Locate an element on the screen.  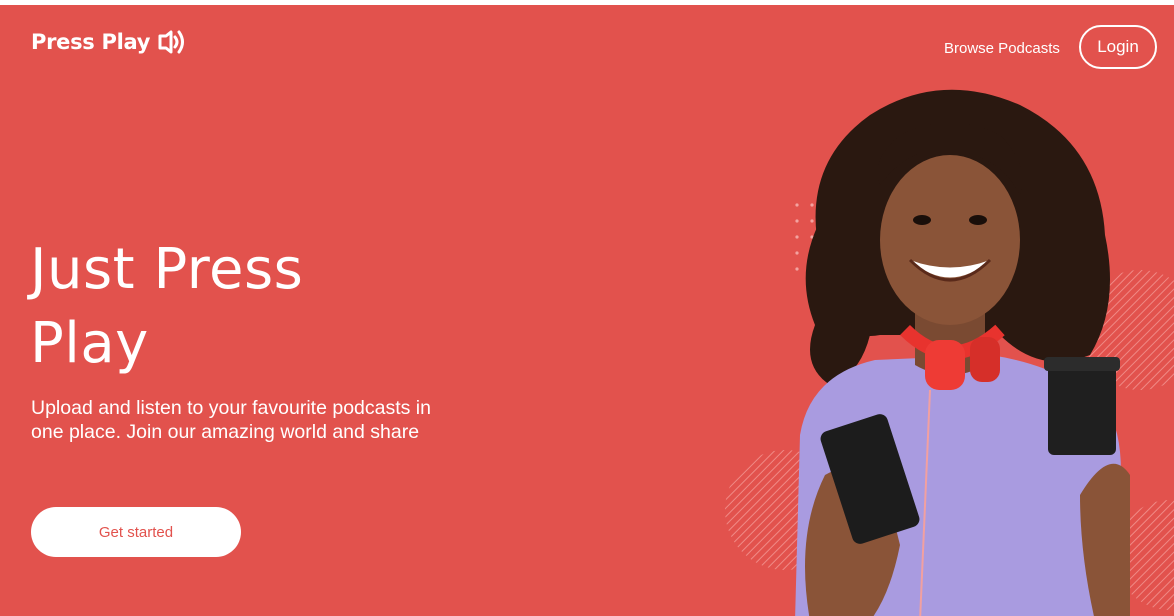
login-button: Login is located at coordinates (1118, 47).